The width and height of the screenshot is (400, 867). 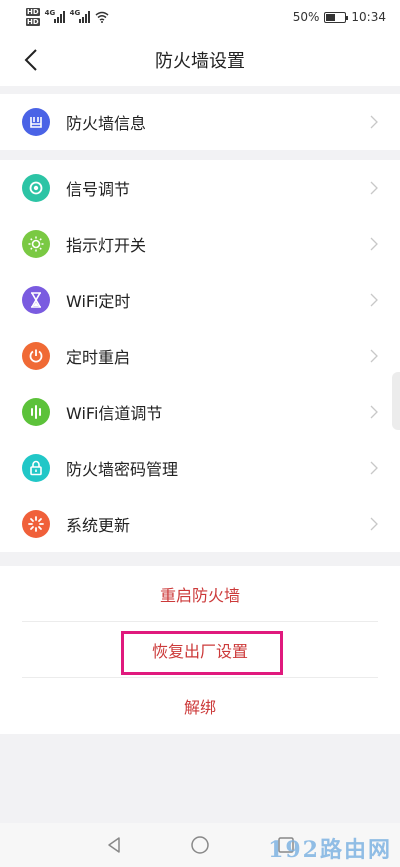 I want to click on signal-adjust-icon, so click(x=36, y=188).